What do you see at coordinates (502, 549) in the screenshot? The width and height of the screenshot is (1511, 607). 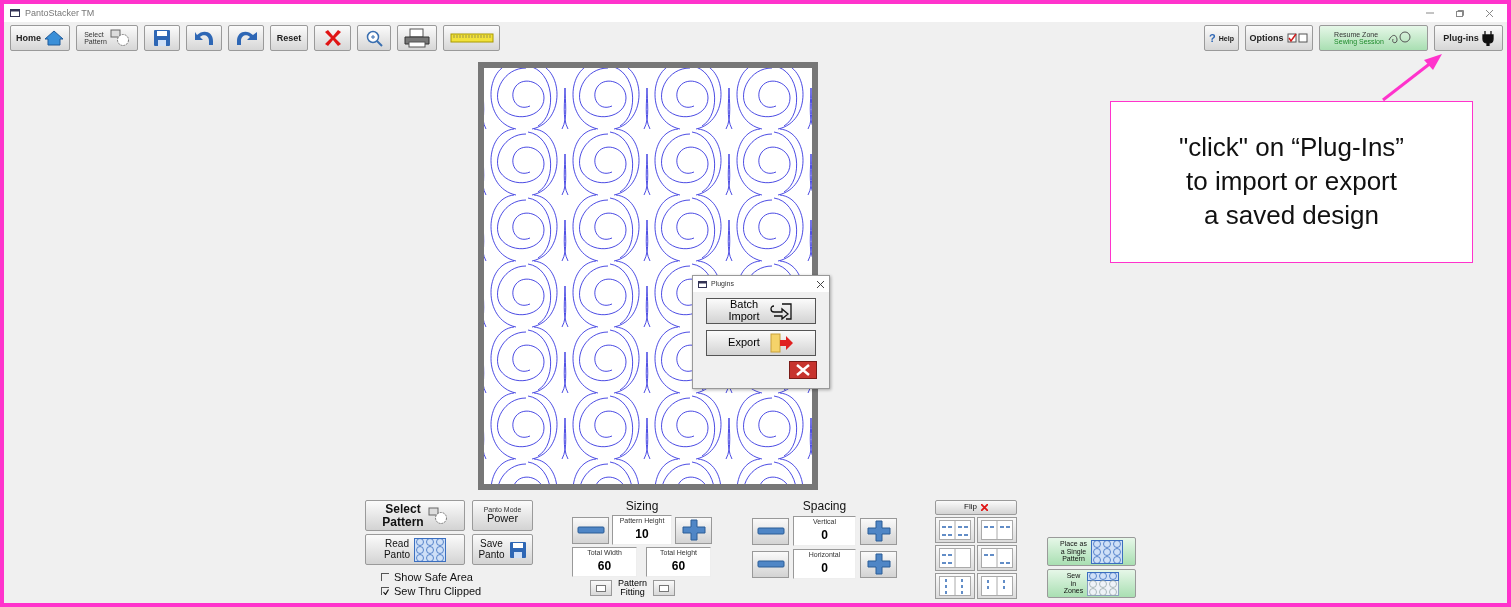 I see `save-button: Save Panto` at bounding box center [502, 549].